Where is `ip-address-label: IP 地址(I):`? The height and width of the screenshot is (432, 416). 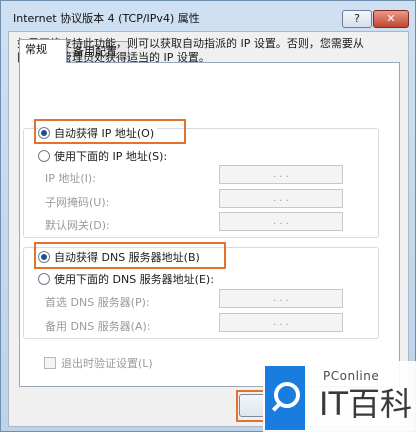 ip-address-label: IP 地址(I): is located at coordinates (70, 178).